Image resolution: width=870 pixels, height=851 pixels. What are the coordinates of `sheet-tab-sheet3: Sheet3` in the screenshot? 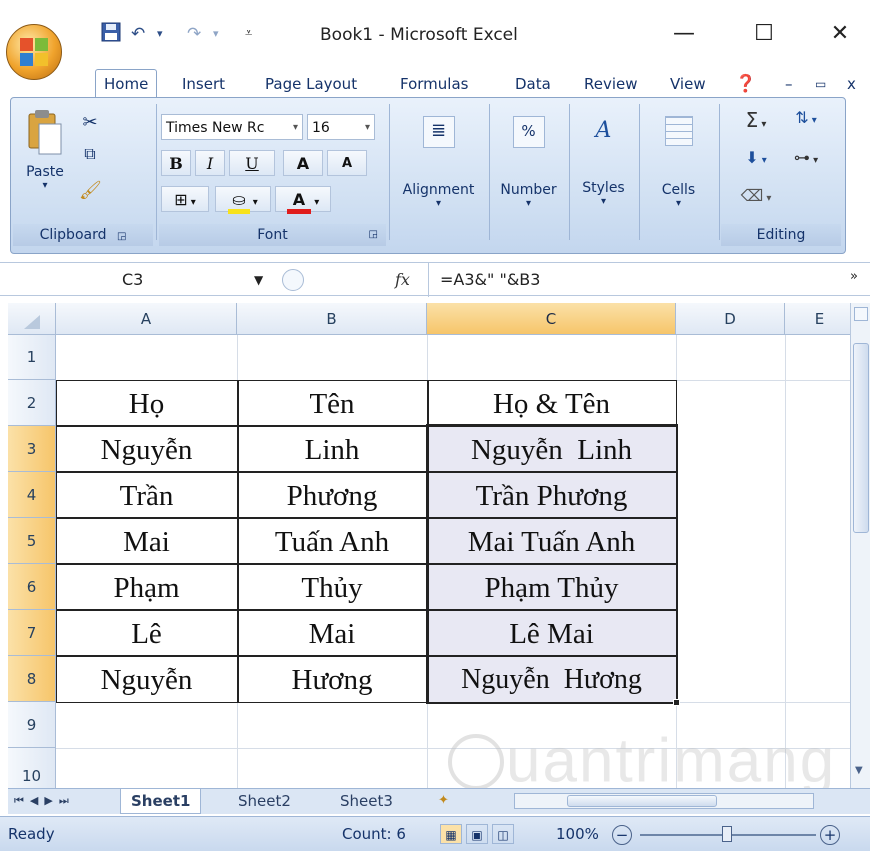 It's located at (366, 801).